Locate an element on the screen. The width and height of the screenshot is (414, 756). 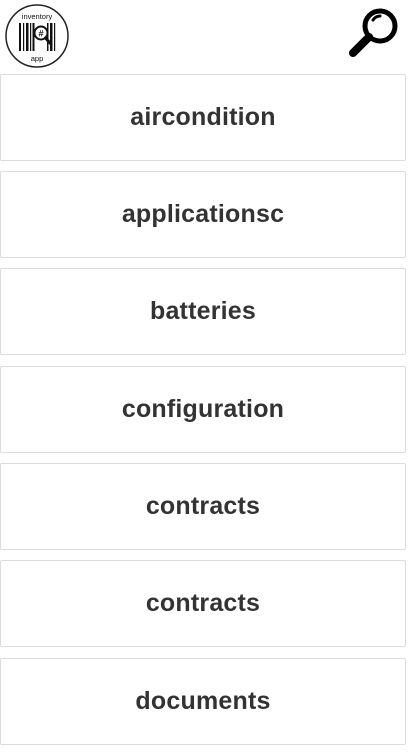
logo-bottom-text: app is located at coordinates (37, 58).